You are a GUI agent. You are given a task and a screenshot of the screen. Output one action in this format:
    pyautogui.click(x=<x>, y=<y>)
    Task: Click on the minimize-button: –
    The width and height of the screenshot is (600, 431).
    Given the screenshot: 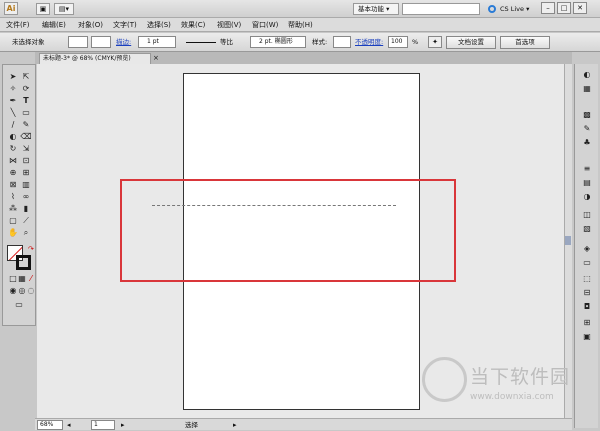 What is the action you would take?
    pyautogui.click(x=548, y=8)
    